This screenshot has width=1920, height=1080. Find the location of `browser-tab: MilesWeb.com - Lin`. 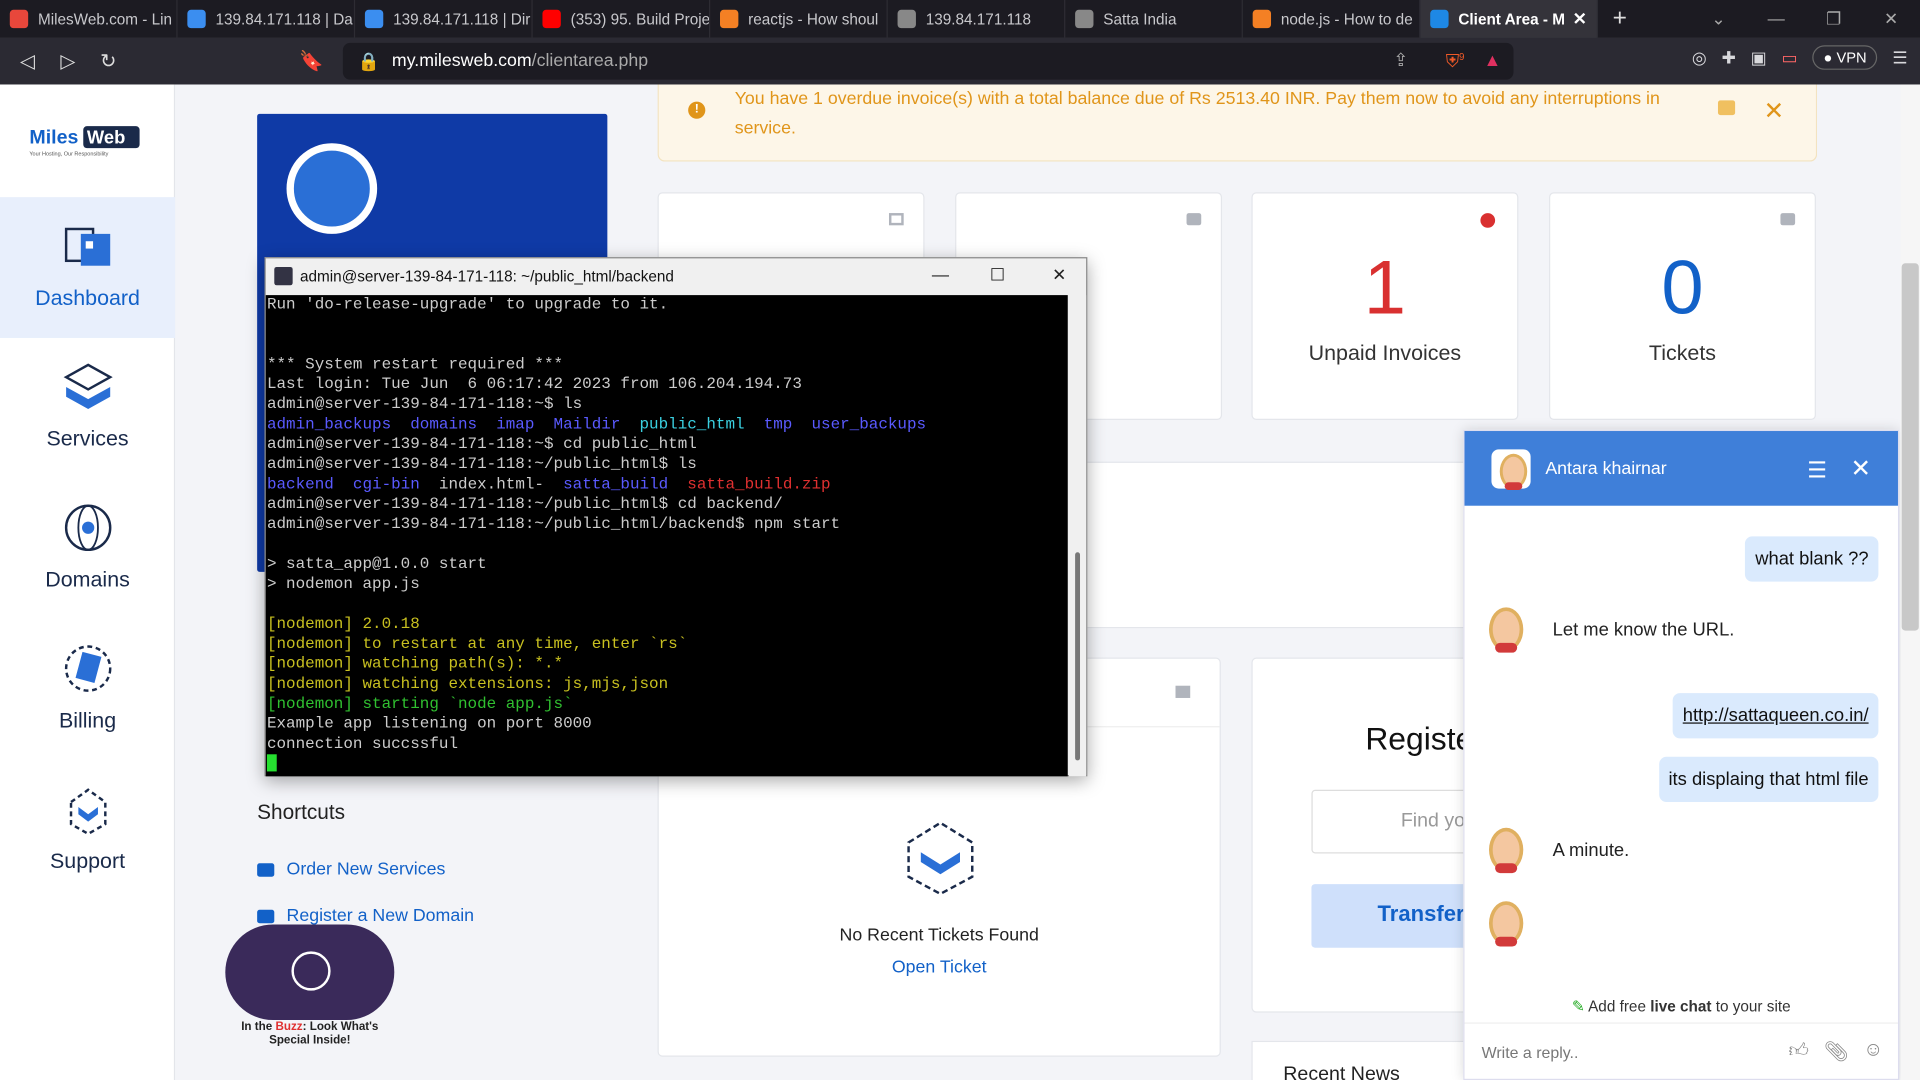

browser-tab: MilesWeb.com - Lin is located at coordinates (89, 19).